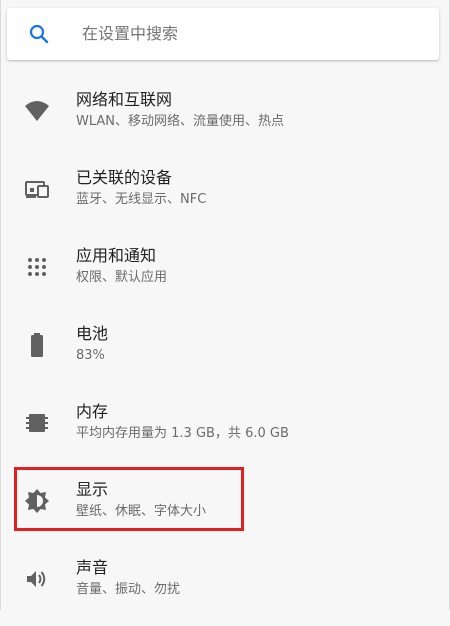 The width and height of the screenshot is (450, 626). I want to click on settings-item-subtitle: 83%, so click(90, 355).